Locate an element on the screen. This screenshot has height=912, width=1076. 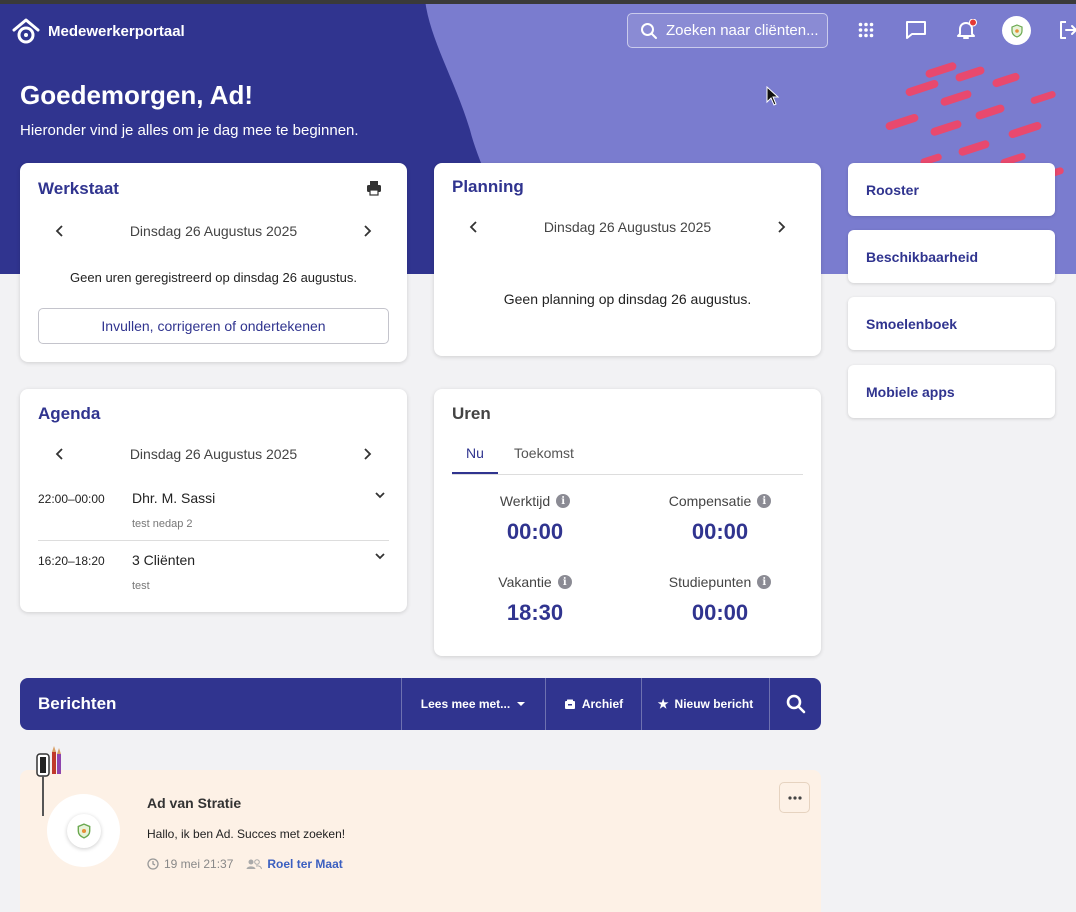
bell-icon is located at coordinates (967, 29).